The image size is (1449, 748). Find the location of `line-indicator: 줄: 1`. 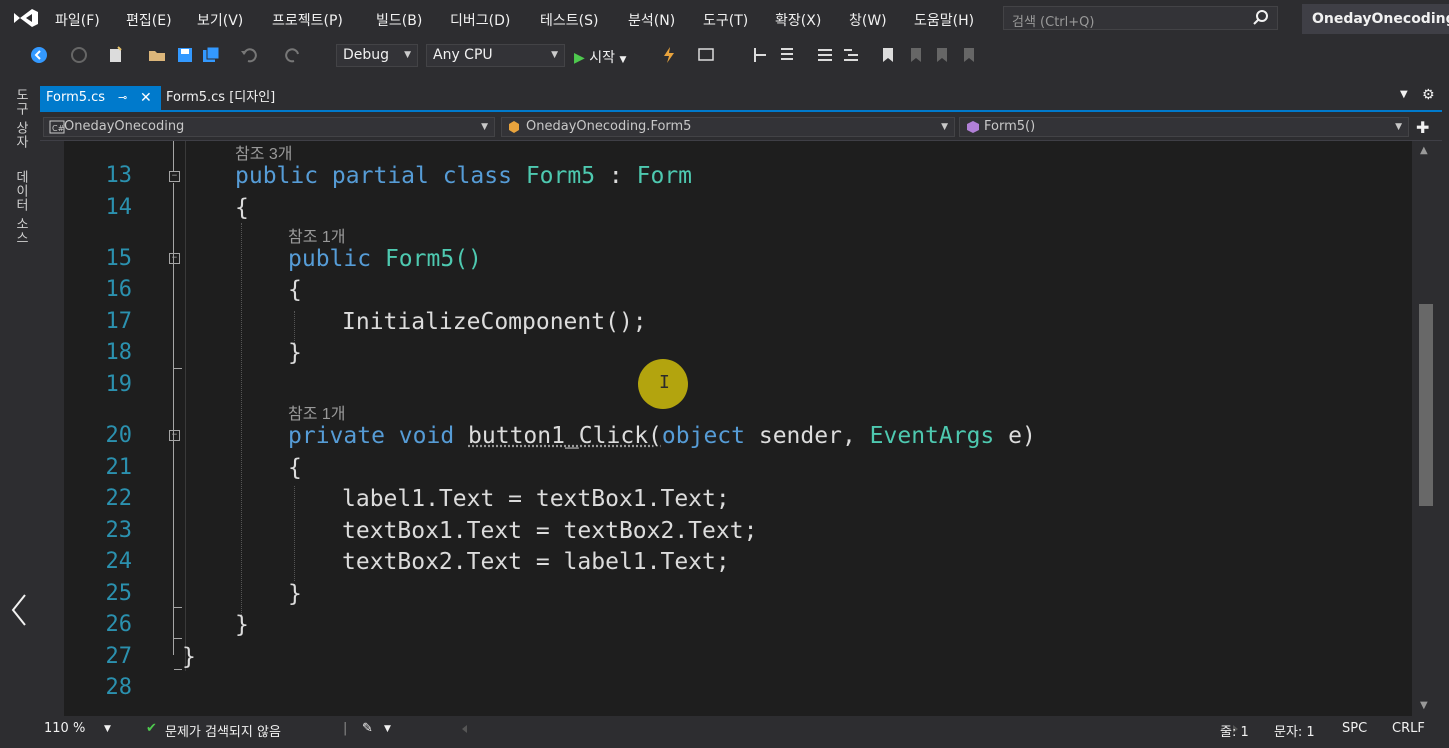

line-indicator: 줄: 1 is located at coordinates (1234, 730).